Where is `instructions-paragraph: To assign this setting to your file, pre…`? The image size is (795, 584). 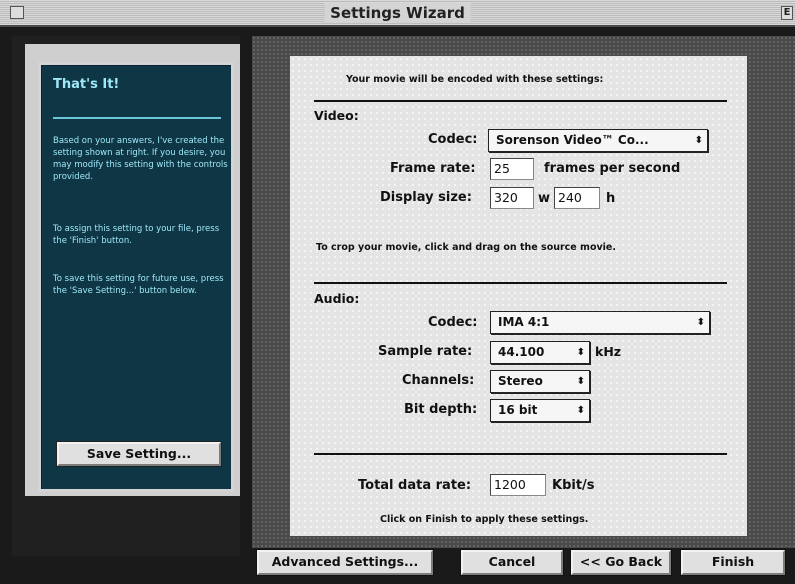 instructions-paragraph: To assign this setting to your file, pre… is located at coordinates (136, 235).